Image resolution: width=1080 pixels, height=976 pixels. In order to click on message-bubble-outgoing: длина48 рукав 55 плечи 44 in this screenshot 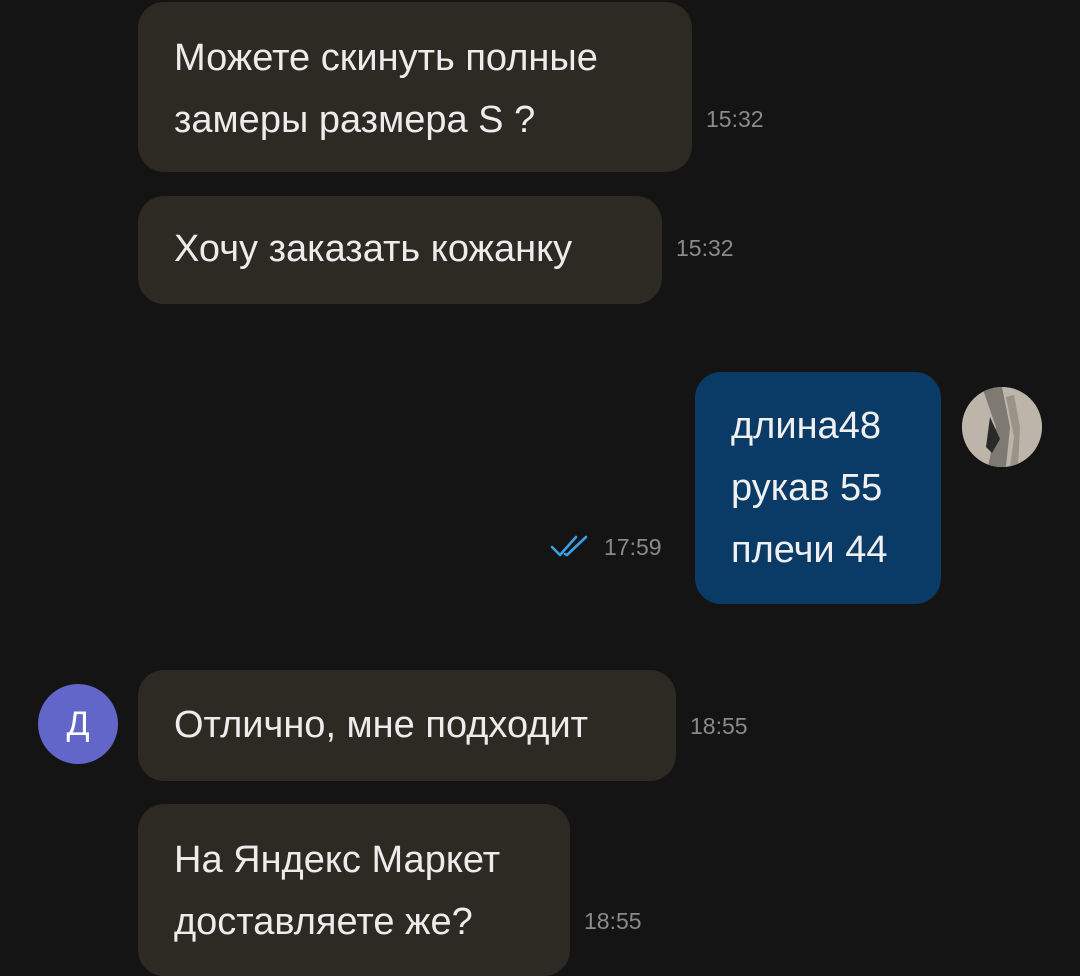, I will do `click(818, 488)`.